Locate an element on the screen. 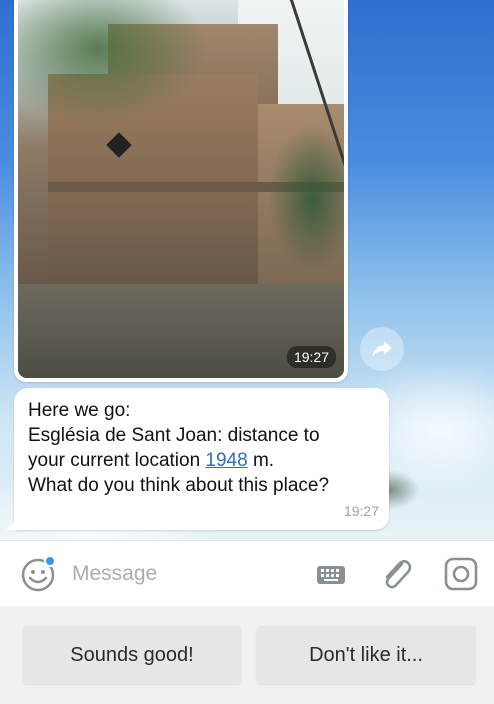 This screenshot has height=704, width=494. share-arrow-icon is located at coordinates (382, 349).